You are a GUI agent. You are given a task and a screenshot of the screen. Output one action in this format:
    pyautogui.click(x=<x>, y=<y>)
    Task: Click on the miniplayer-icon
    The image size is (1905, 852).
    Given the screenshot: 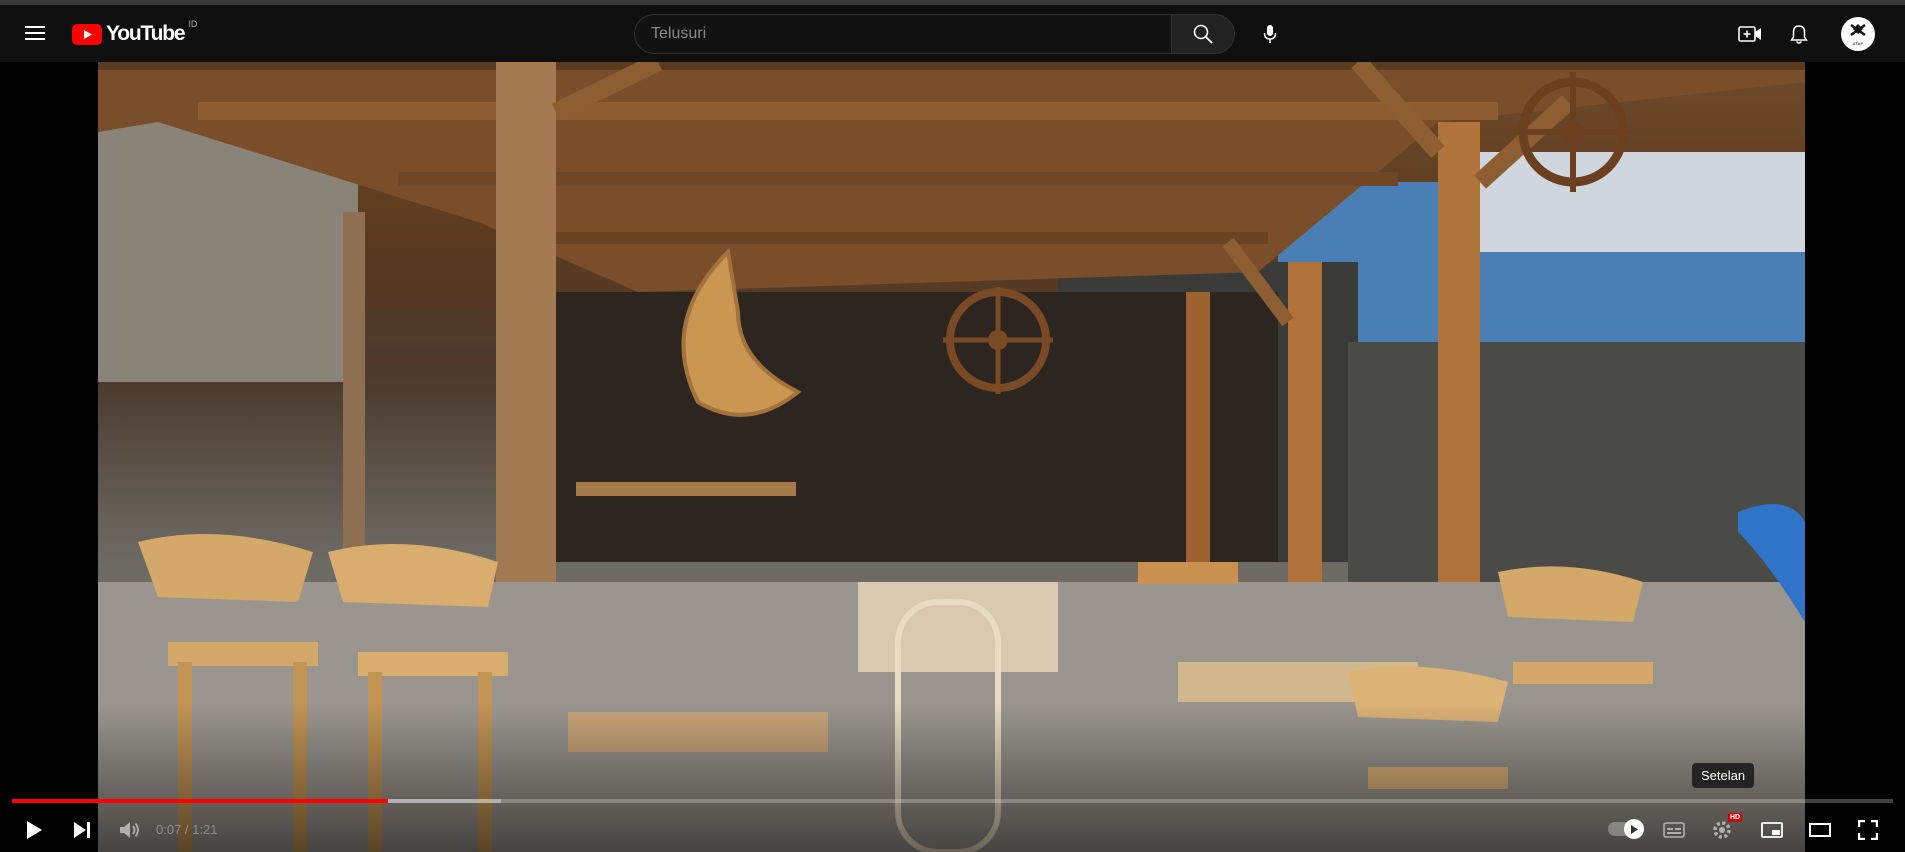 What is the action you would take?
    pyautogui.click(x=1772, y=830)
    